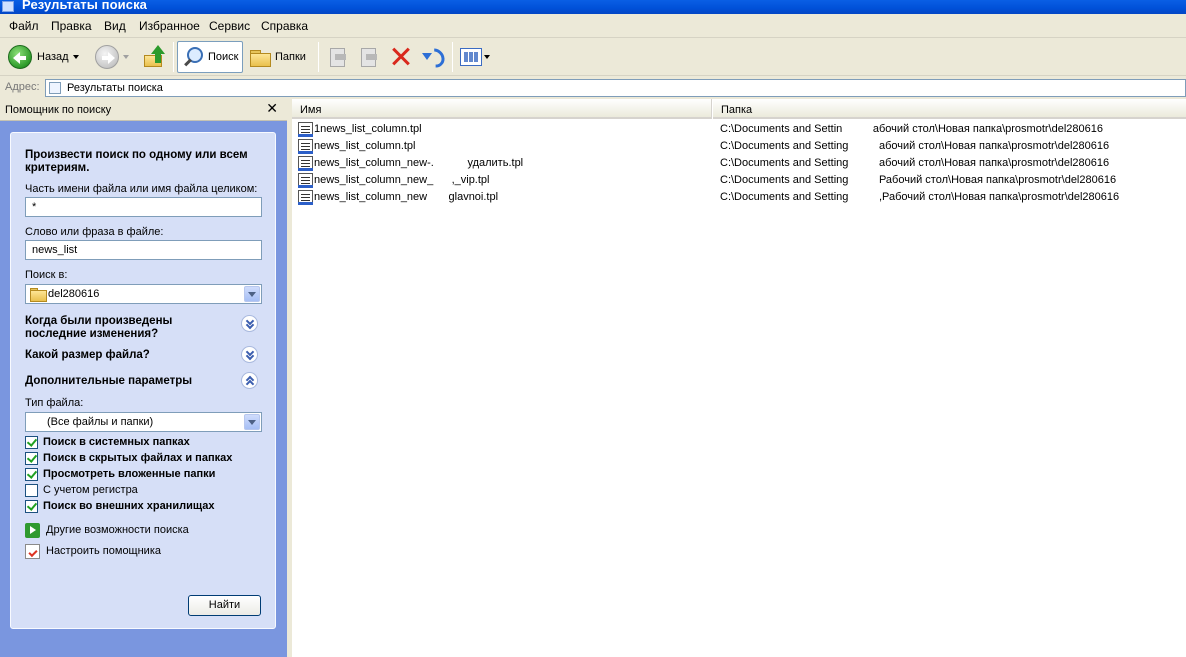 This screenshot has height=657, width=1186. I want to click on section-size: Какой размер файла?, so click(125, 355).